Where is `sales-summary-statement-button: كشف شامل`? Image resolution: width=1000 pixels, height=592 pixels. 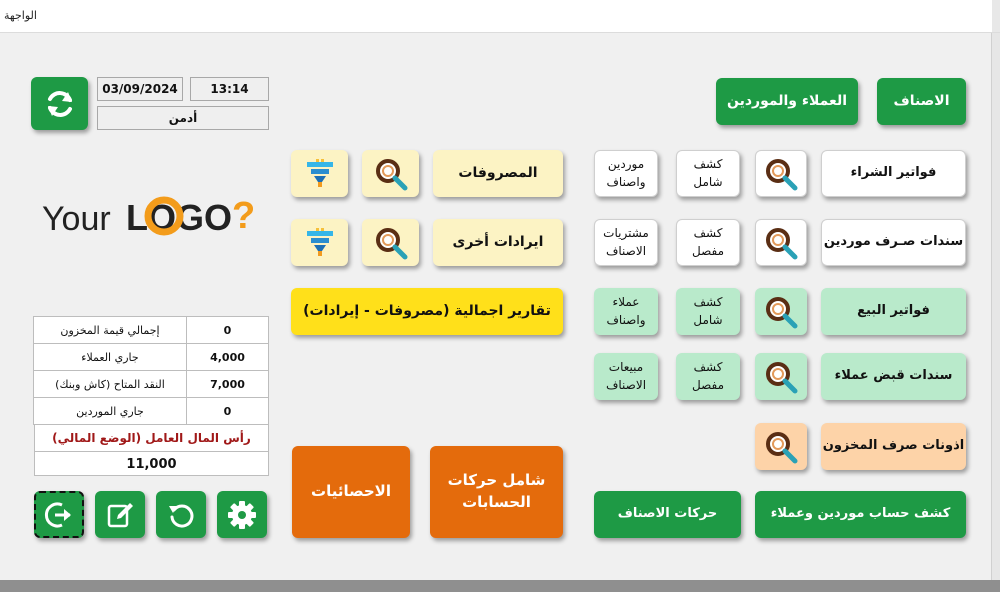 sales-summary-statement-button: كشف شامل is located at coordinates (708, 311).